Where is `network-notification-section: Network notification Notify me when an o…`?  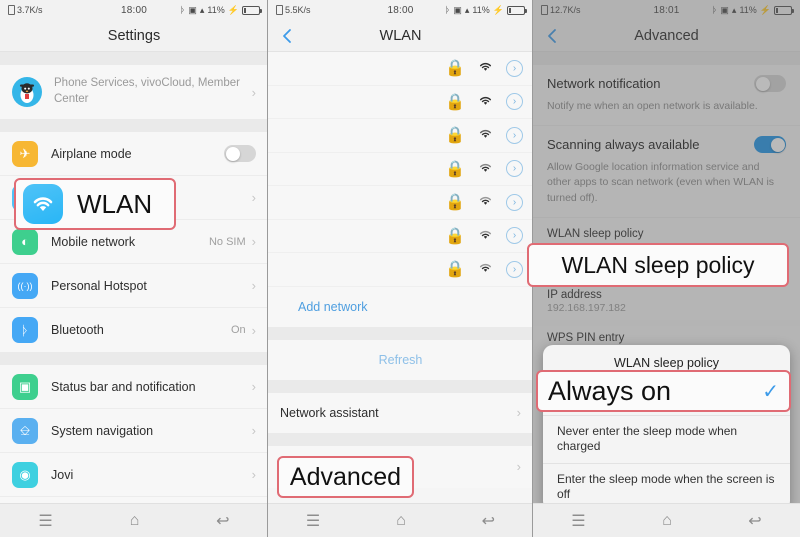
network-notification-section: Network notification Notify me when an o… is located at coordinates (666, 96).